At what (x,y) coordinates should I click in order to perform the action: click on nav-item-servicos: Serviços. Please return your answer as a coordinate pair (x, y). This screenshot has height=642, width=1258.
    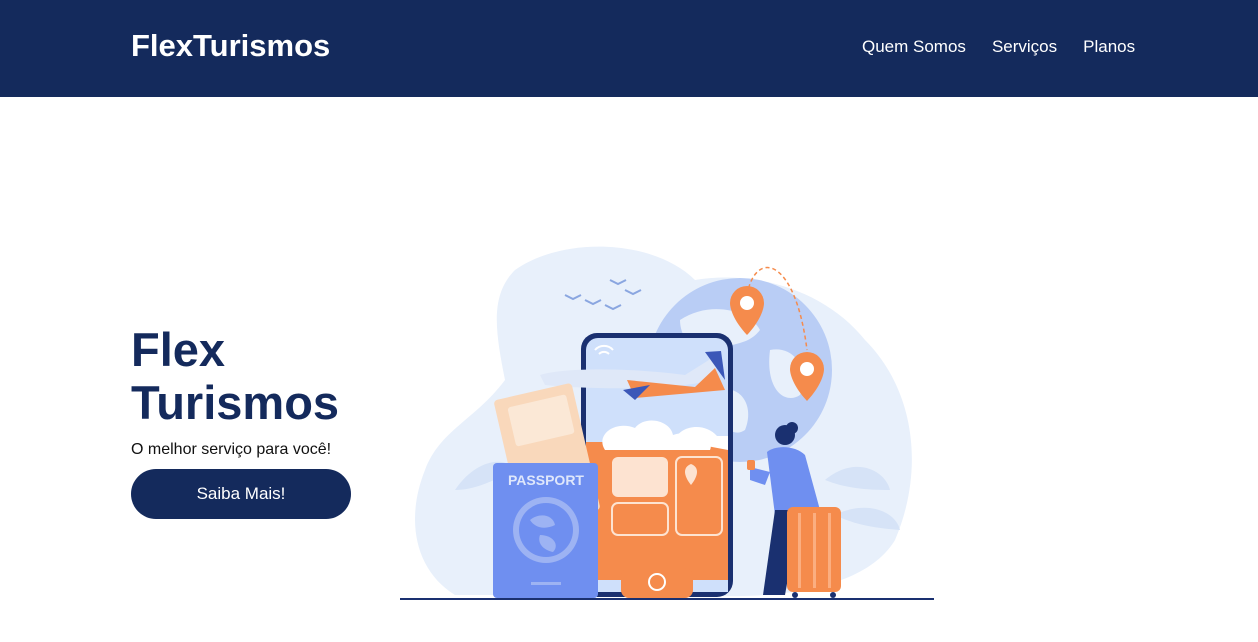
    Looking at the image, I should click on (1024, 47).